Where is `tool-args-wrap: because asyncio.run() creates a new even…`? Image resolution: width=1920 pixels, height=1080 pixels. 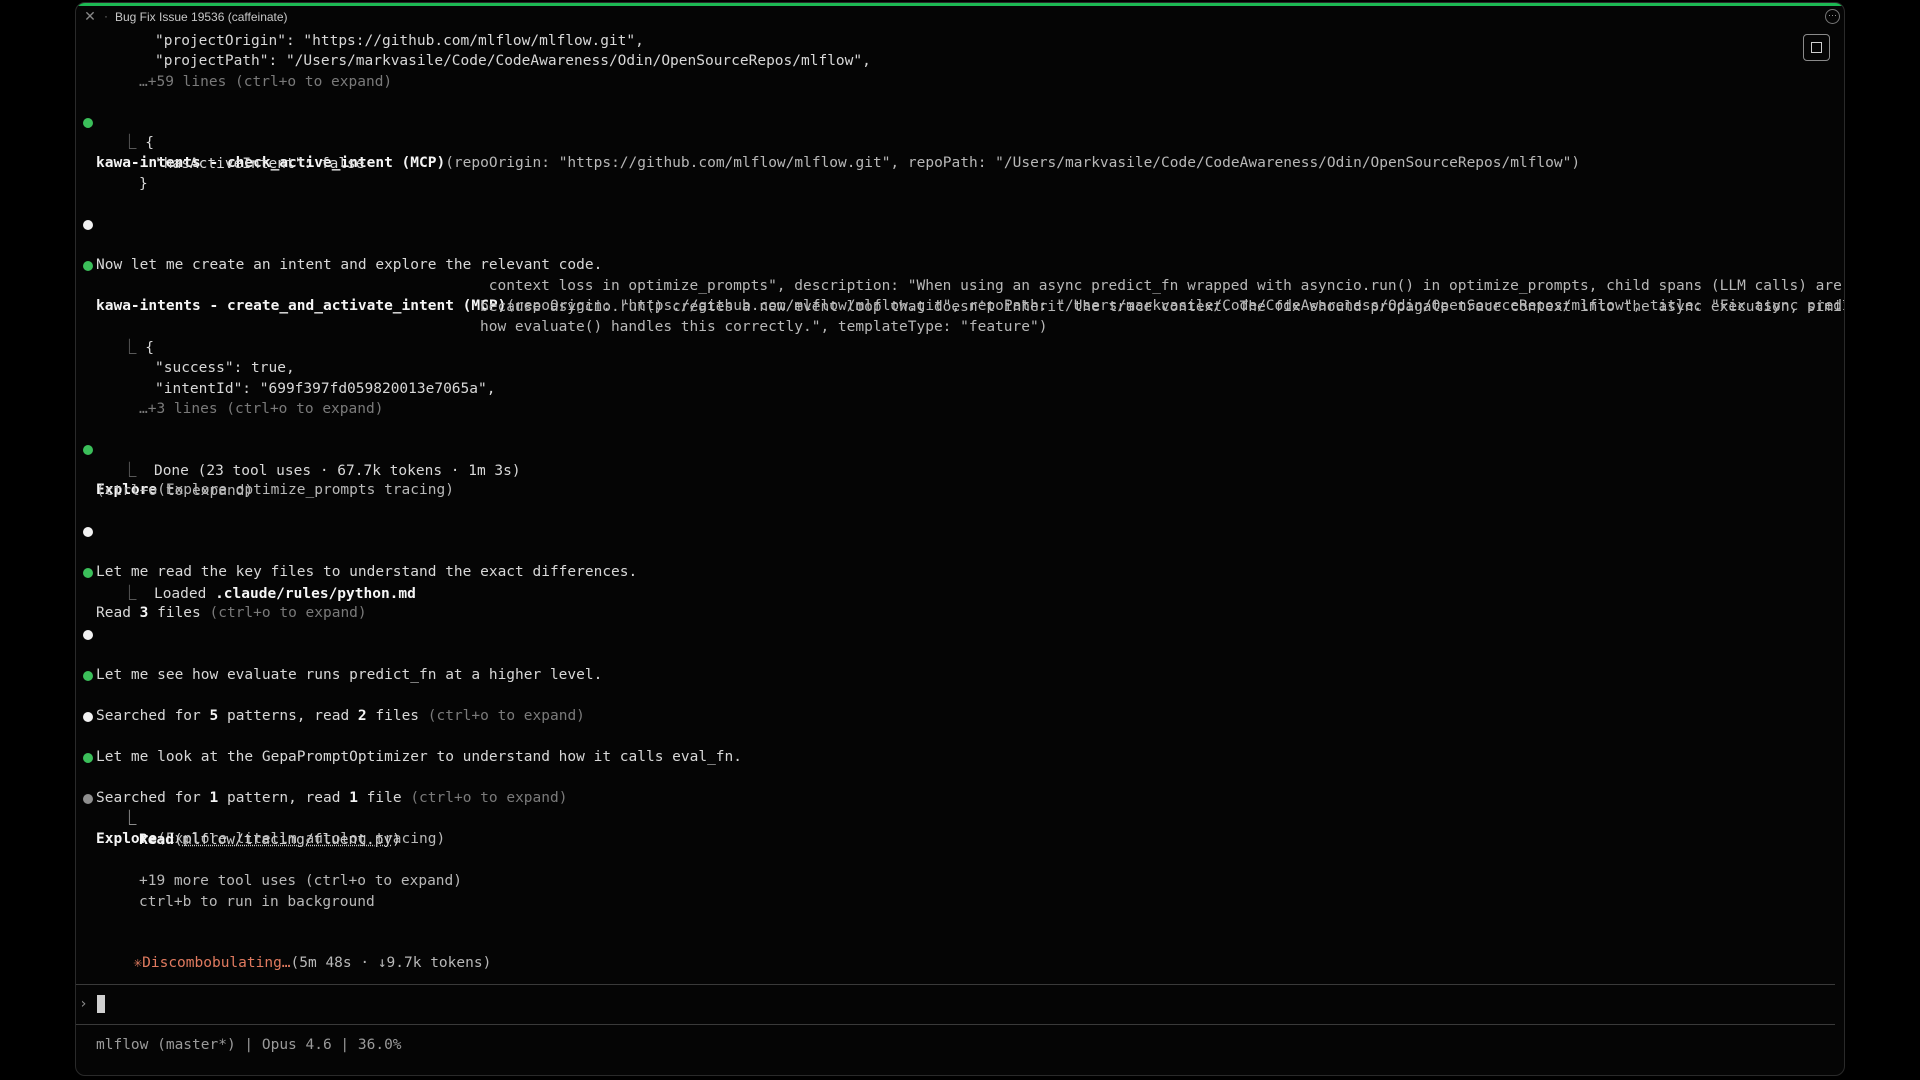 tool-args-wrap: because asyncio.run() creates a new even… is located at coordinates (1162, 307).